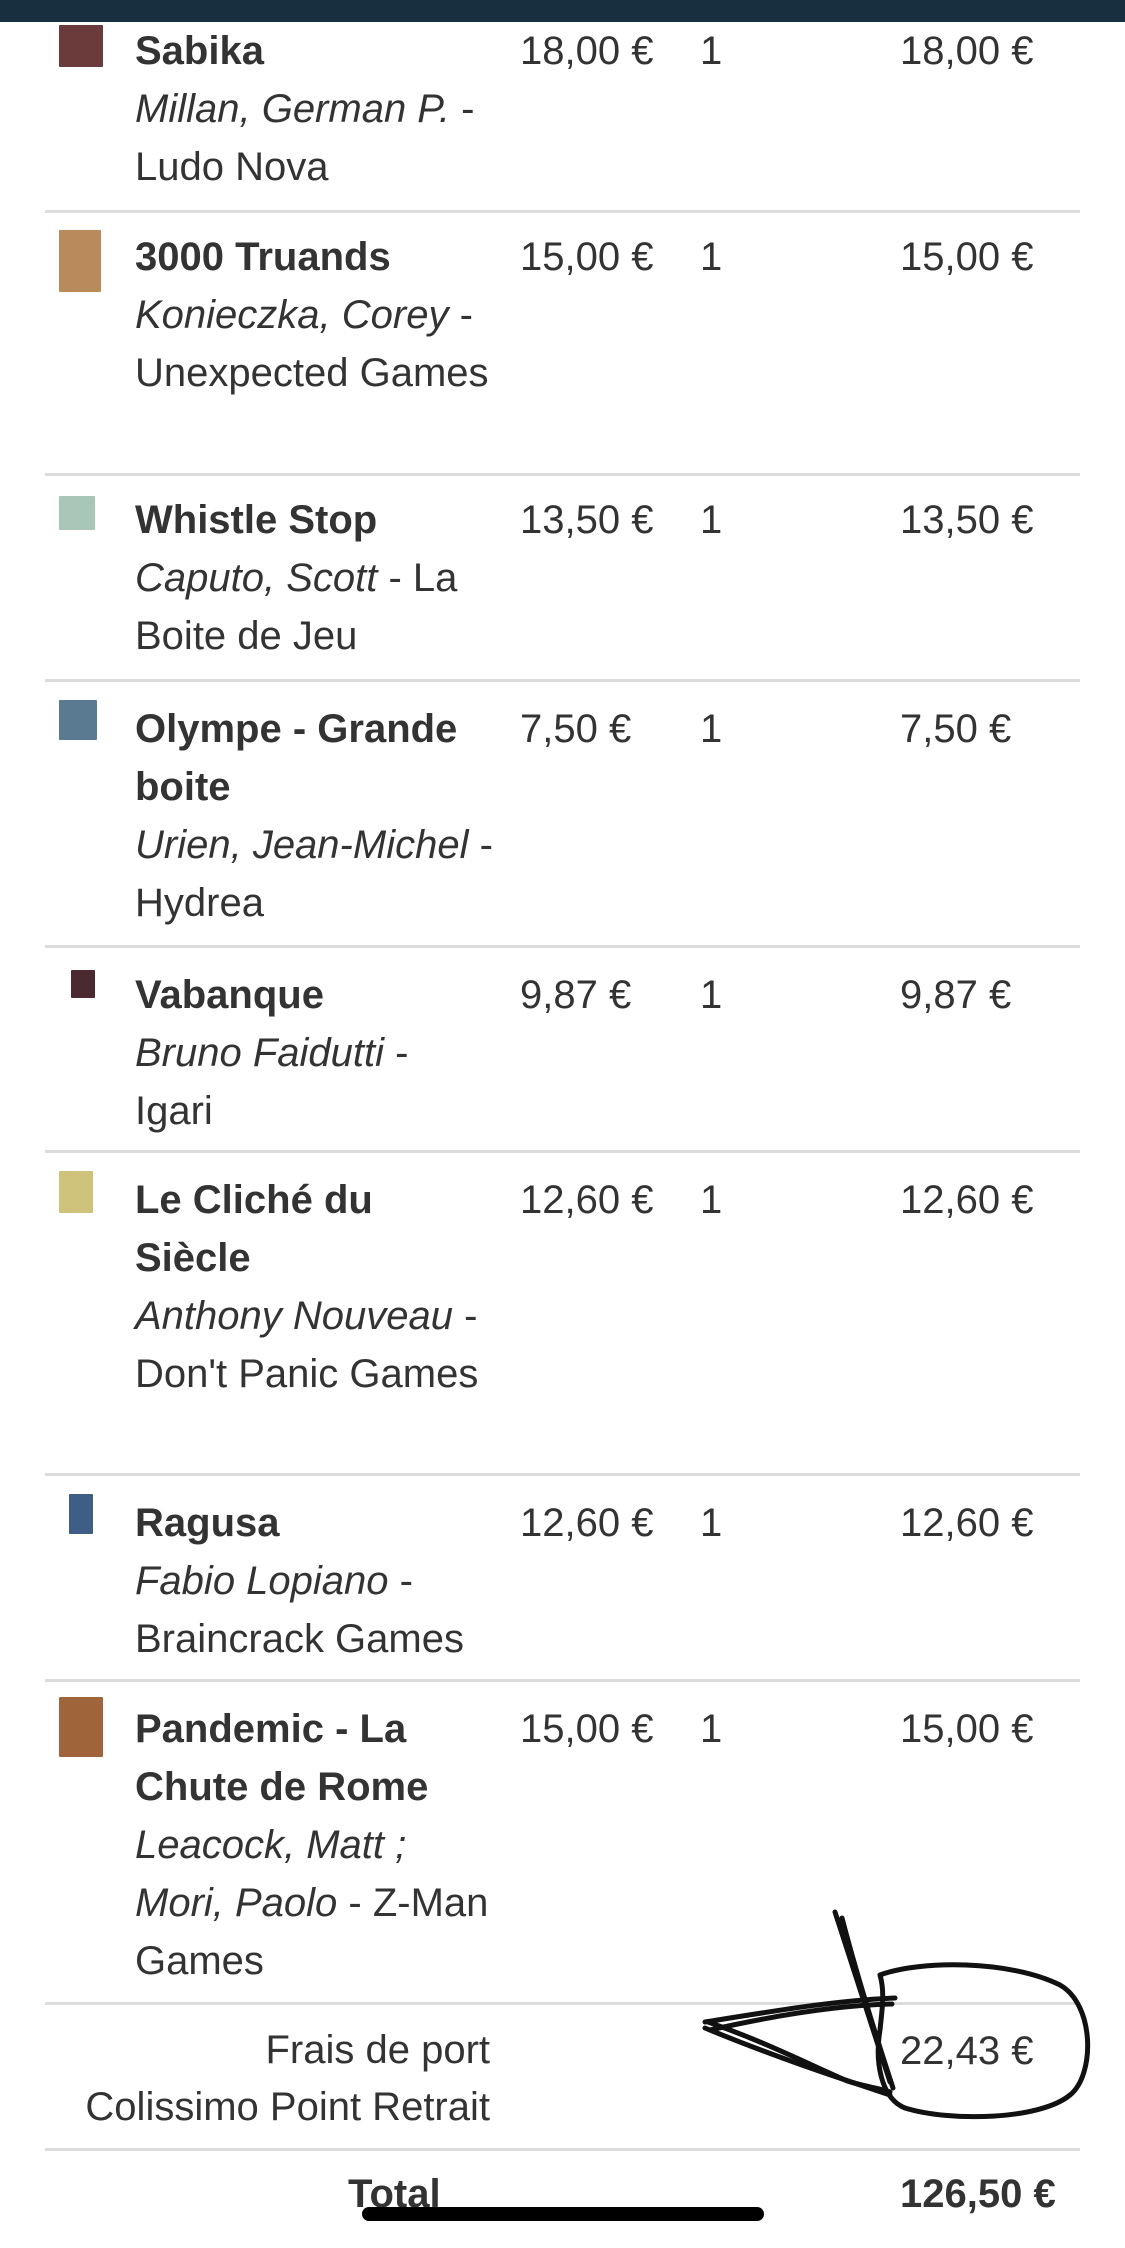  I want to click on line-total: 13,50 €, so click(967, 520).